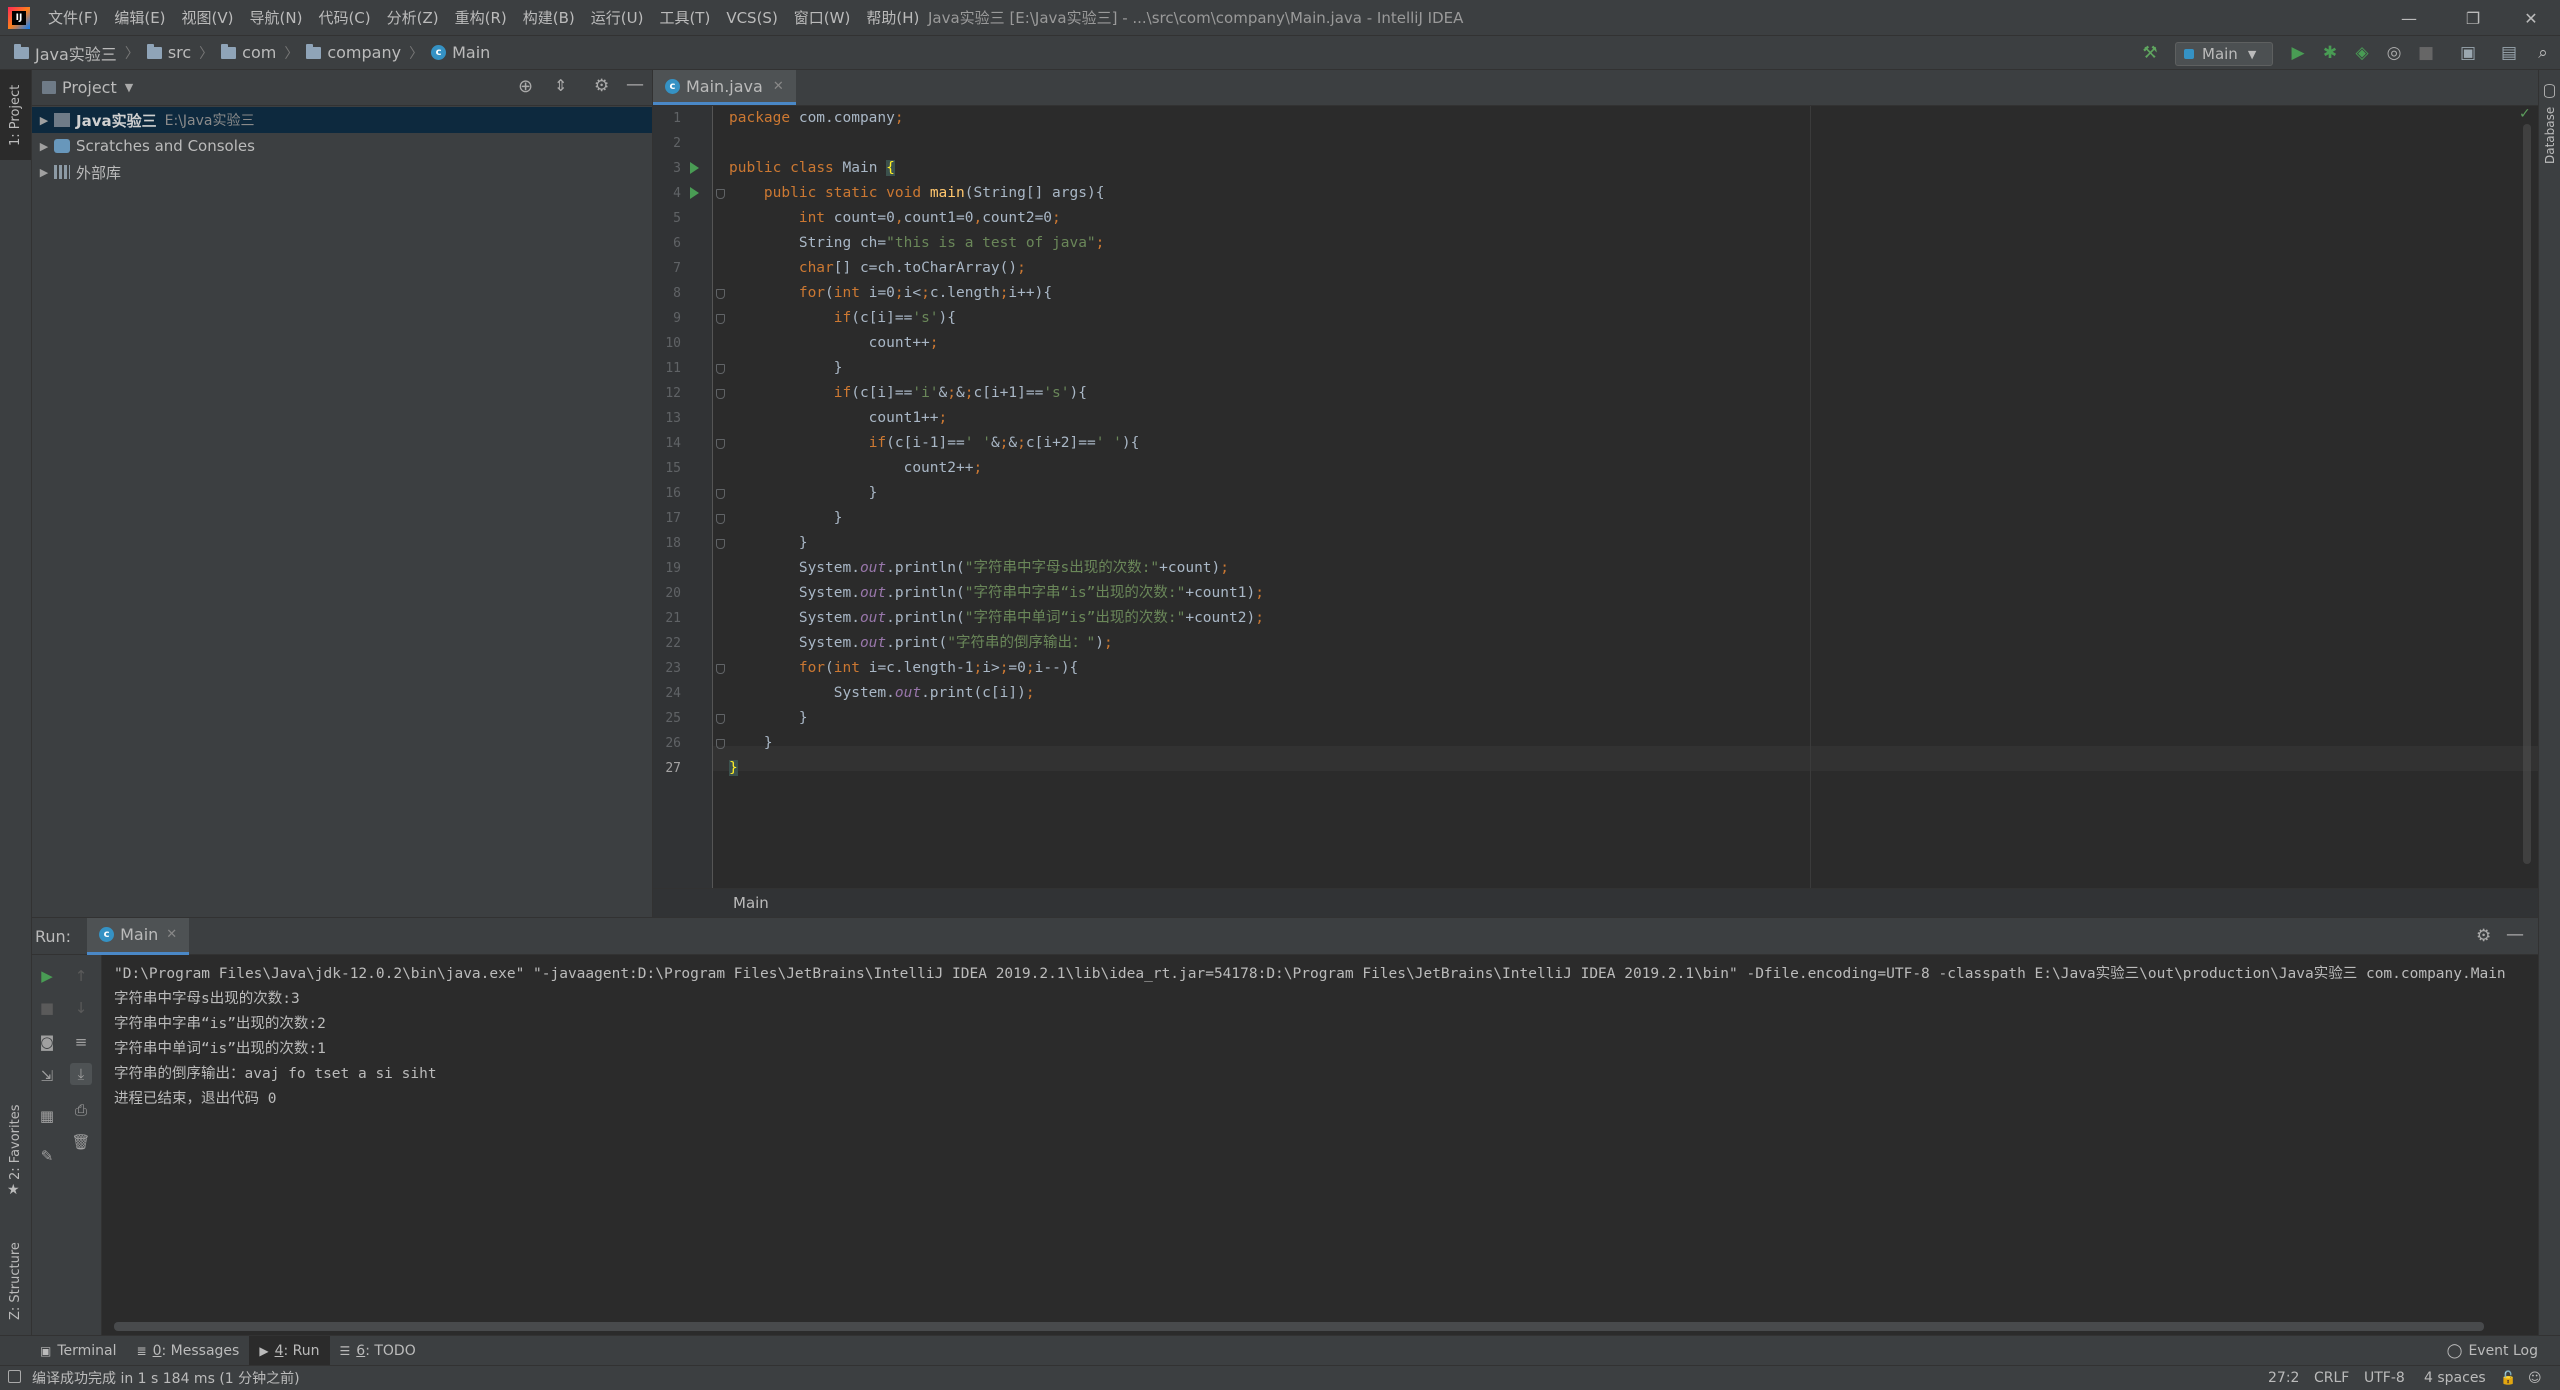  Describe the element at coordinates (139, 18) in the screenshot. I see `menu-edit: 编辑(E)` at that location.